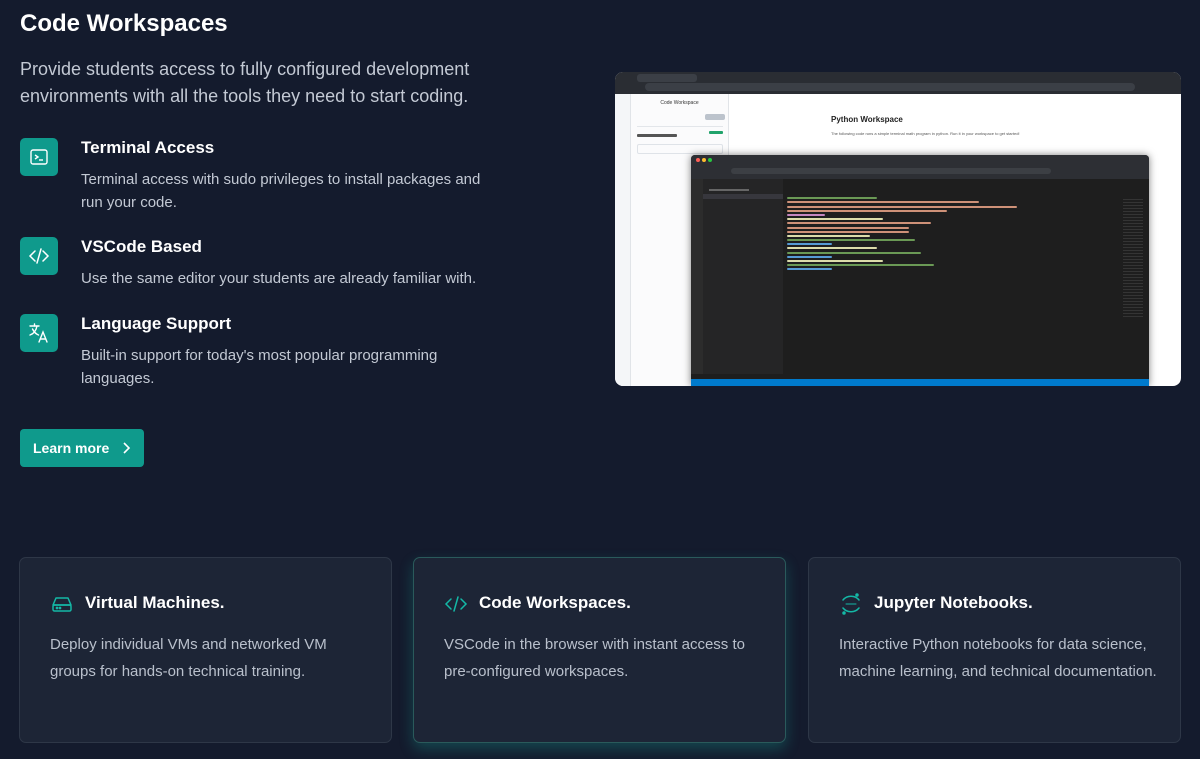 The image size is (1200, 759). I want to click on learn-more-label: Learn more, so click(71, 448).